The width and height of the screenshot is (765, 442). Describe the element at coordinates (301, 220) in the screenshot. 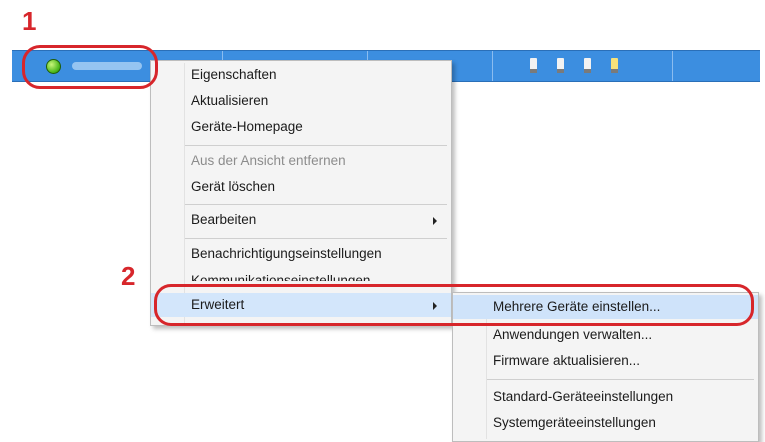

I see `menu-item-edit: Bearbeiten` at that location.